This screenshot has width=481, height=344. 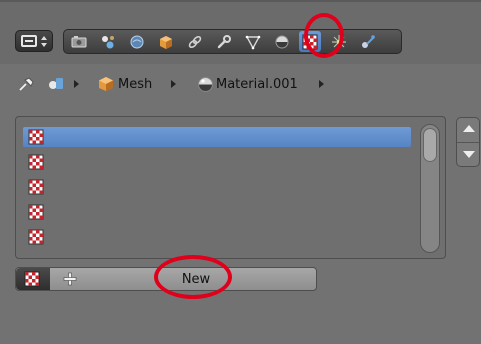 I want to click on constraints-icon, so click(x=195, y=41).